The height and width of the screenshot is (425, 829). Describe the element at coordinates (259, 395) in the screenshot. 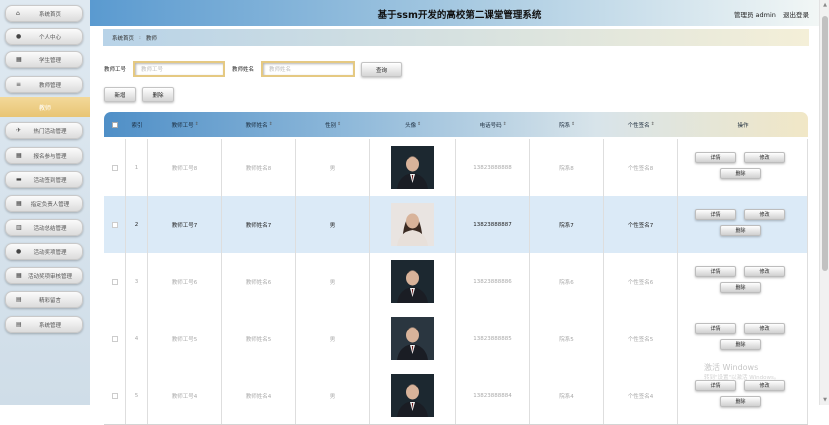

I see `cell-teacher-name: 教师姓名4` at that location.